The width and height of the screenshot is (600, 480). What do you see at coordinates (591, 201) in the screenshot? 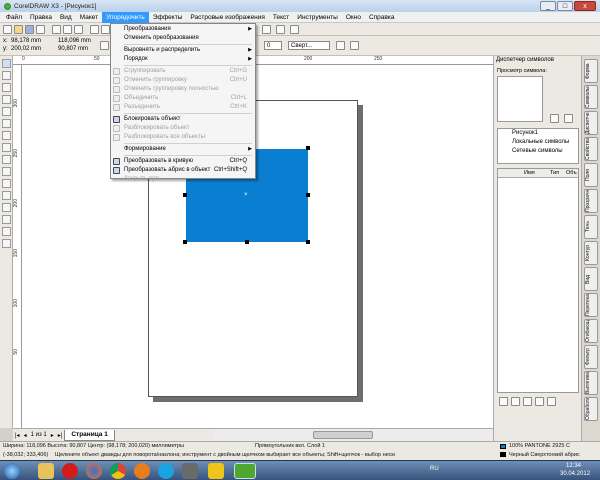
I see `docker-tab: Прозрачность` at bounding box center [591, 201].